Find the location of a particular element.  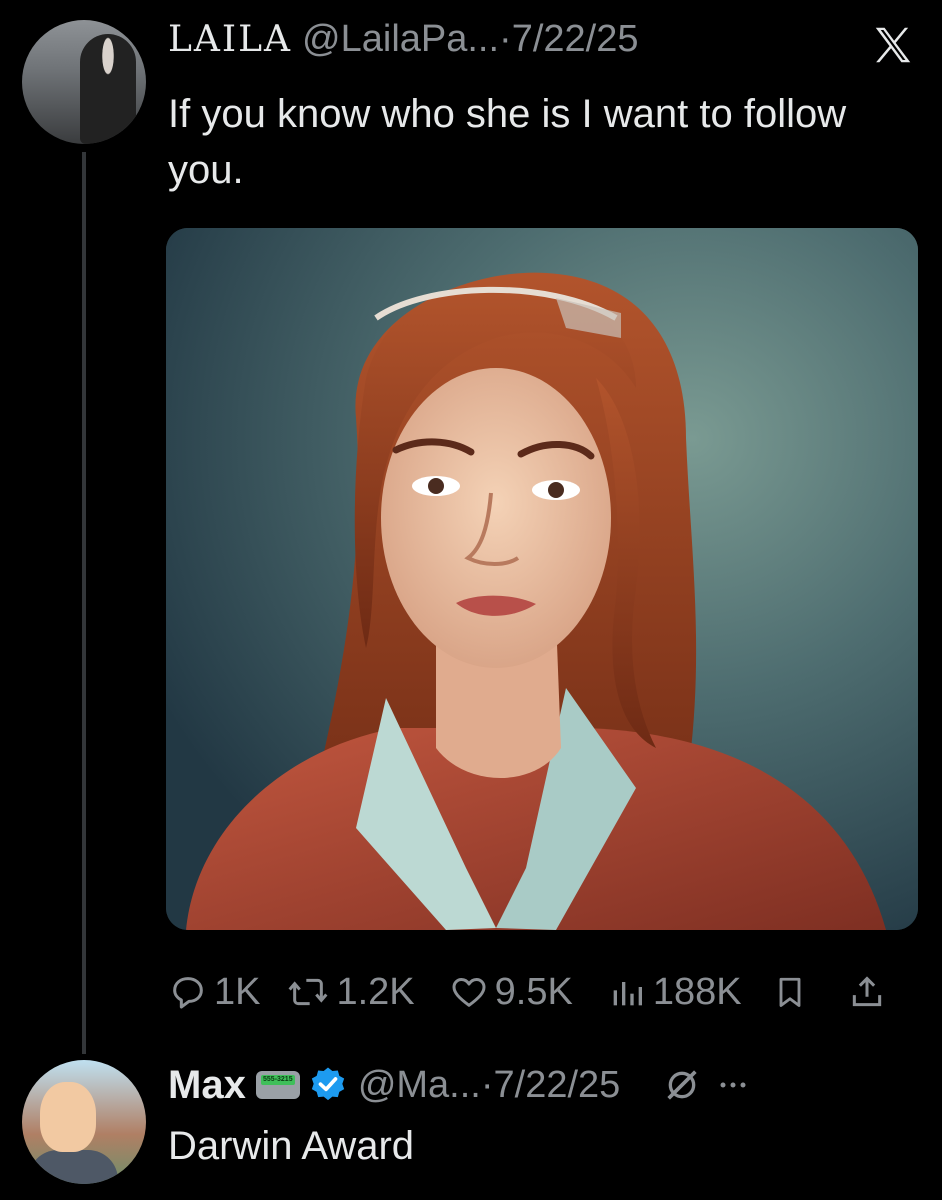

x-logo-icon is located at coordinates (893, 45).